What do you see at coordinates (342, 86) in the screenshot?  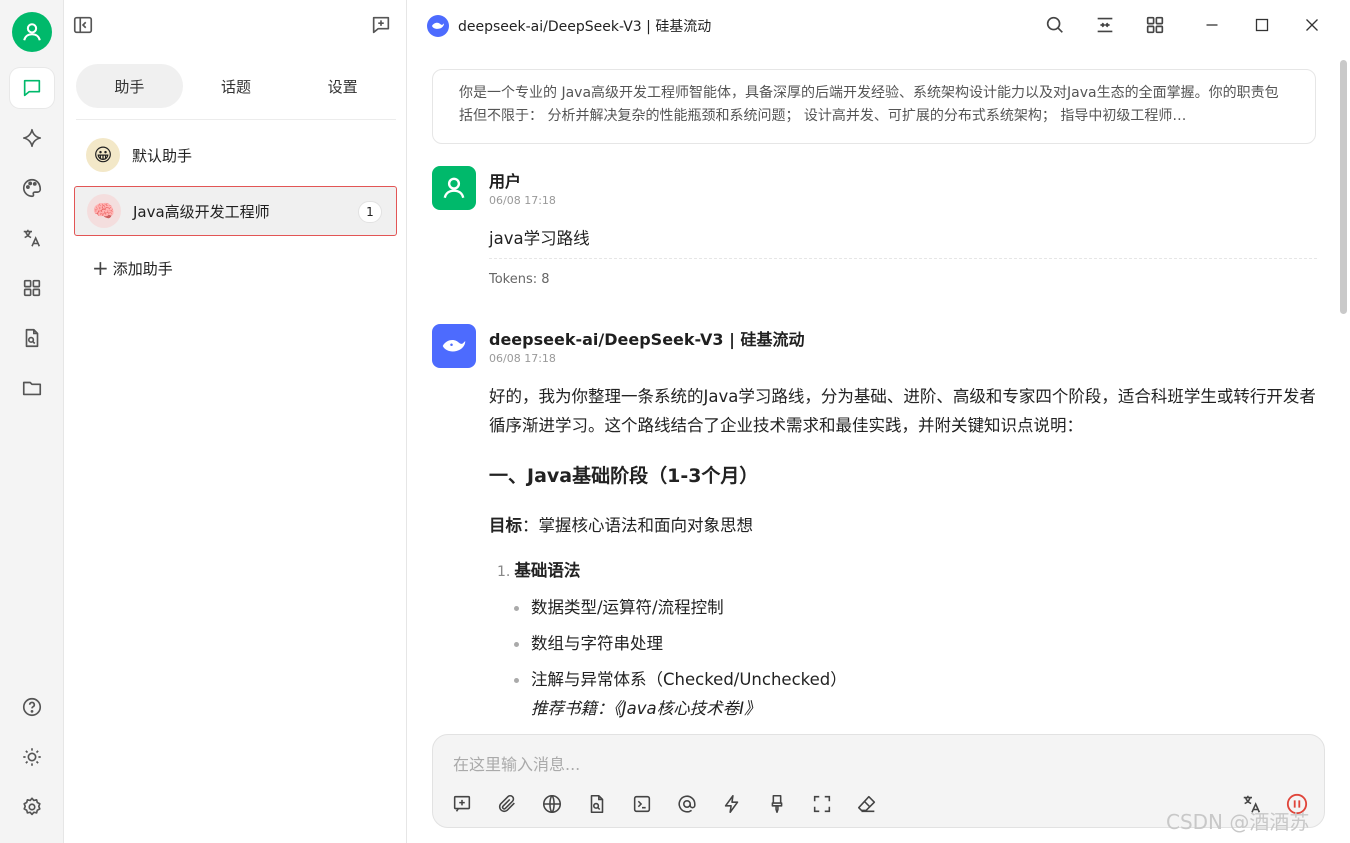 I see `tab-settings: 设置` at bounding box center [342, 86].